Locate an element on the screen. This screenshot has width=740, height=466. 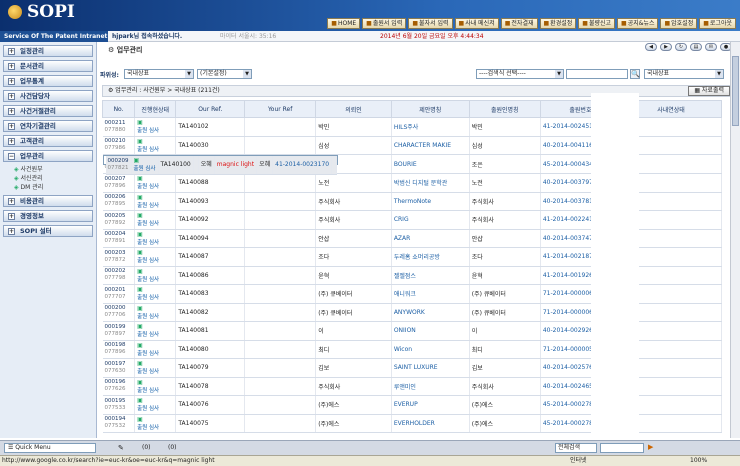
column-header: Your Ref is located at coordinates (280, 109).